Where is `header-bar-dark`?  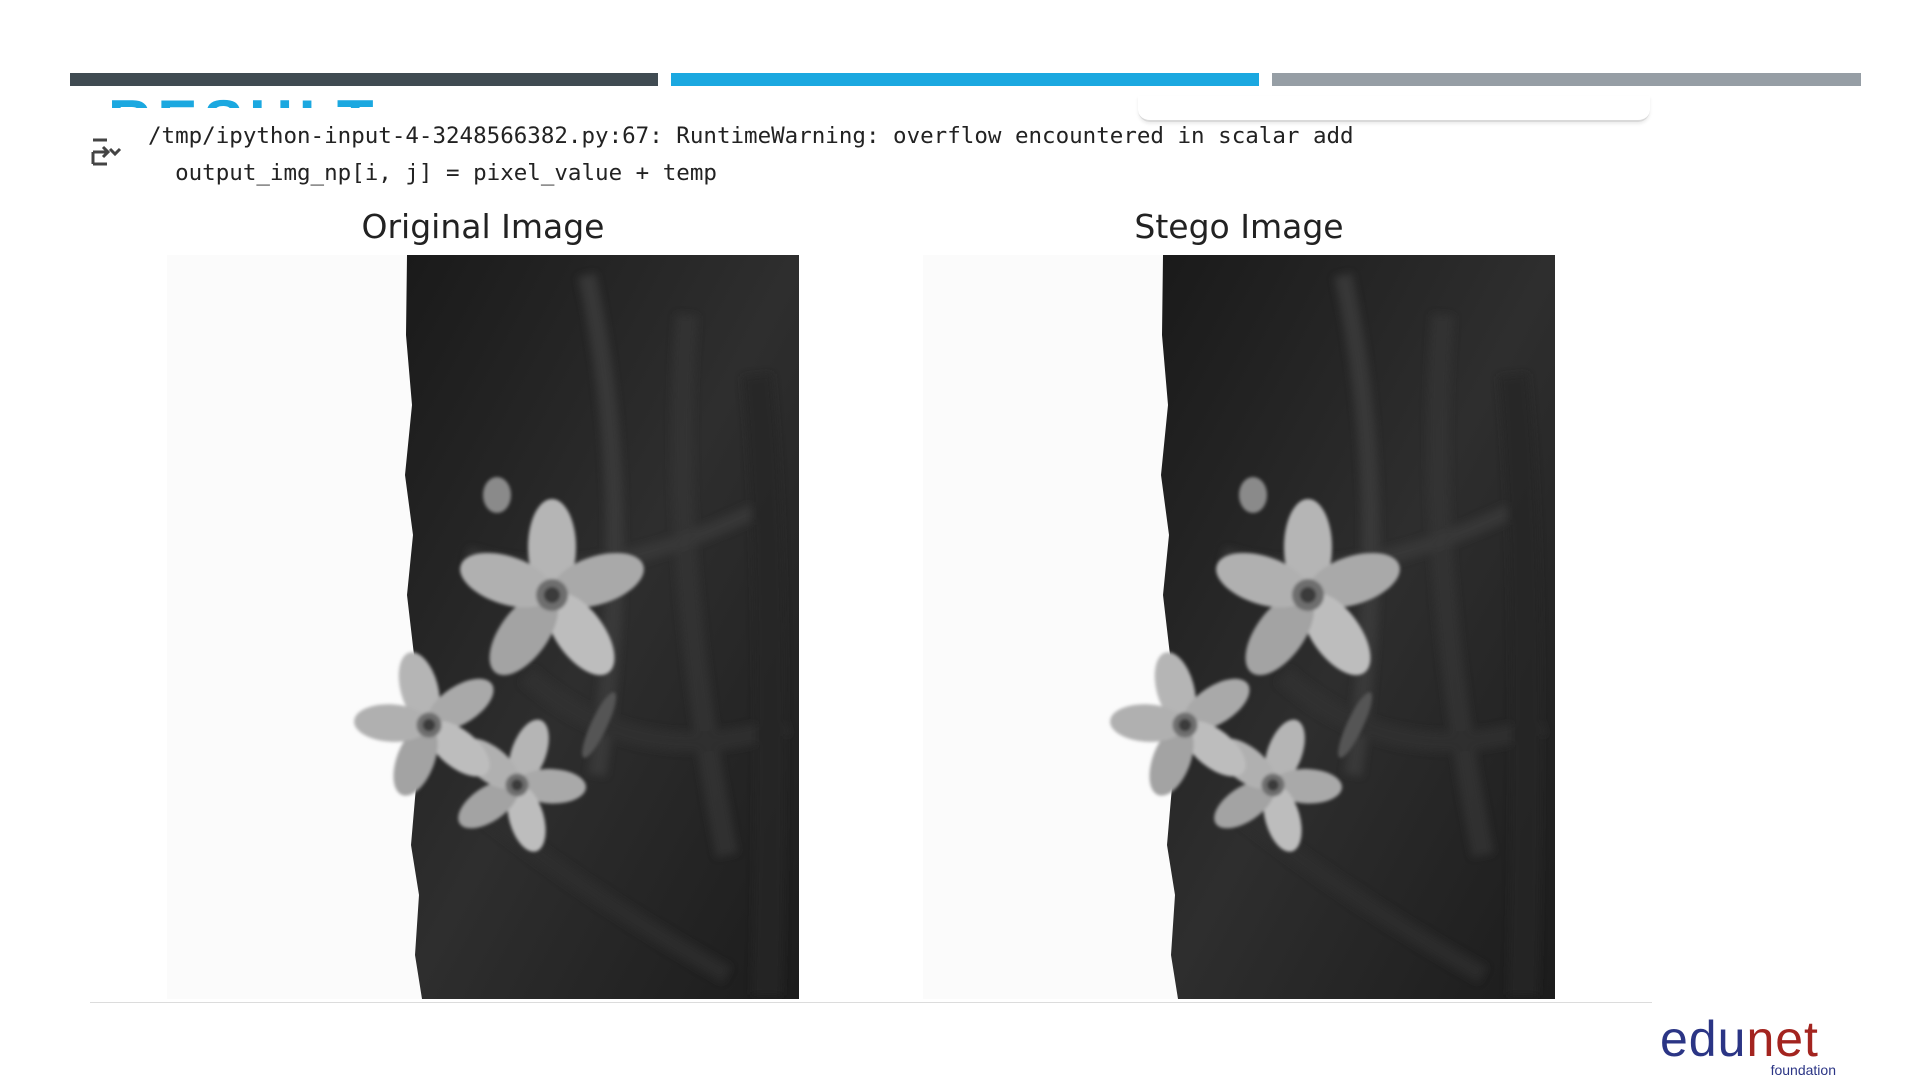 header-bar-dark is located at coordinates (364, 79).